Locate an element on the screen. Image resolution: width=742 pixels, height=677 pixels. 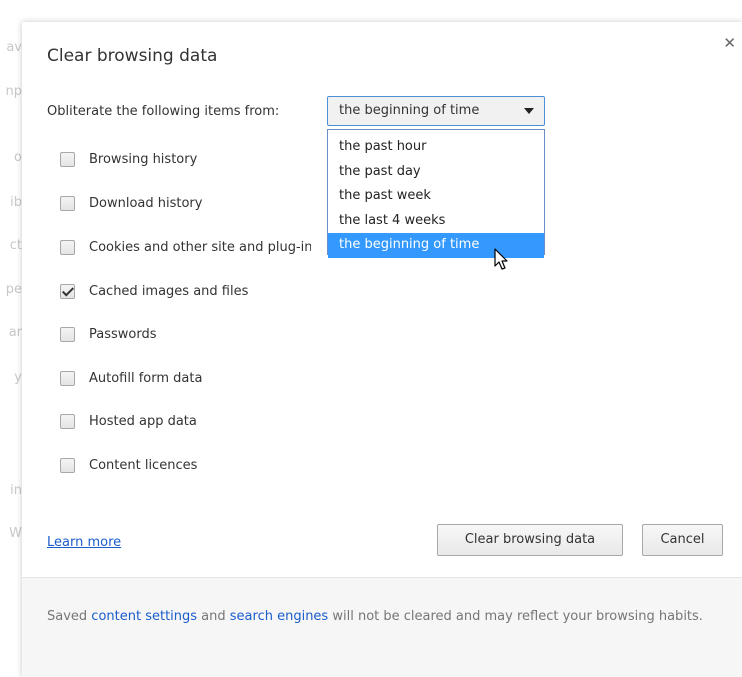
checkbox-label: Autofill form data is located at coordinates (146, 378).